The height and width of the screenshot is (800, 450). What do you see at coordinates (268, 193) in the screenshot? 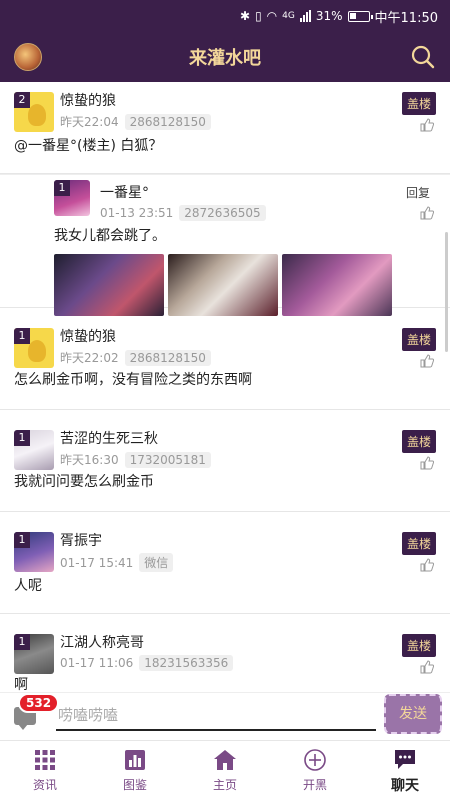
I see `author-name: 一番星°` at bounding box center [268, 193].